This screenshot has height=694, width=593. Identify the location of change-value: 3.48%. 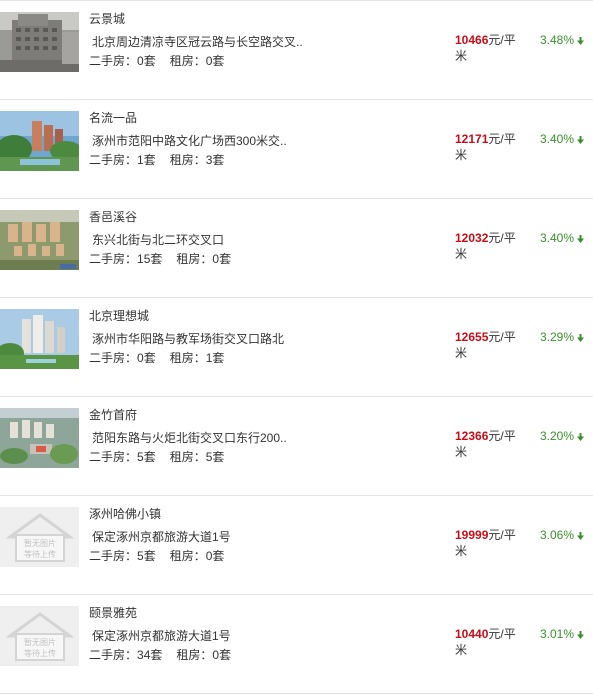
(557, 40).